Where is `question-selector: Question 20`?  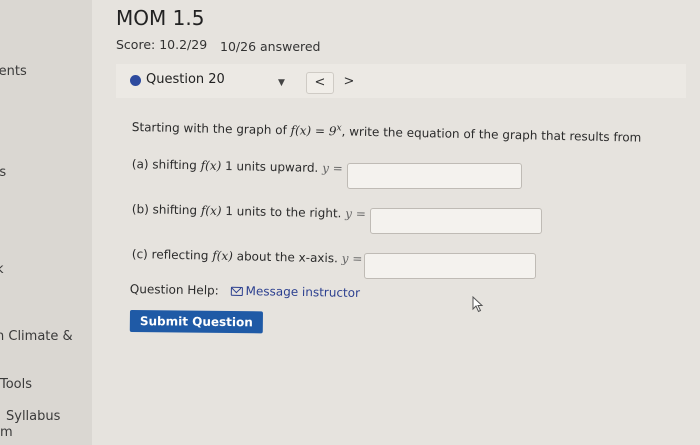 question-selector: Question 20 is located at coordinates (185, 79).